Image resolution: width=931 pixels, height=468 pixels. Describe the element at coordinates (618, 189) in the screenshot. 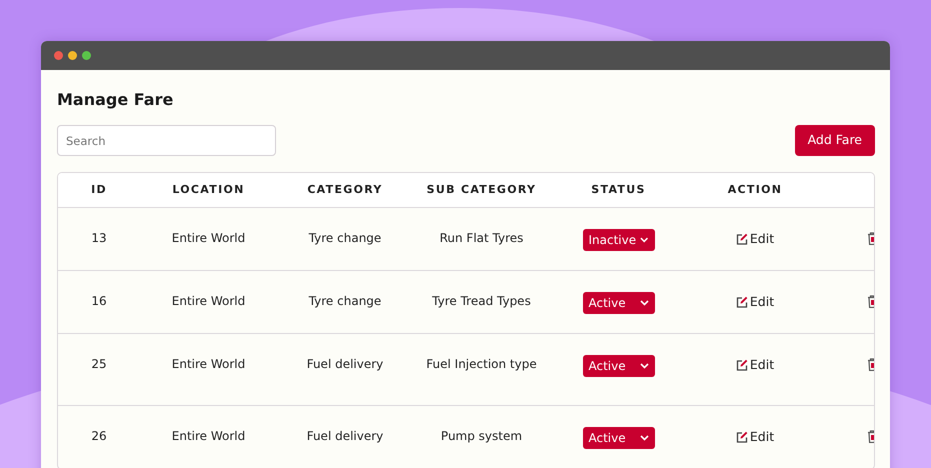

I see `column-header: STATUS` at that location.